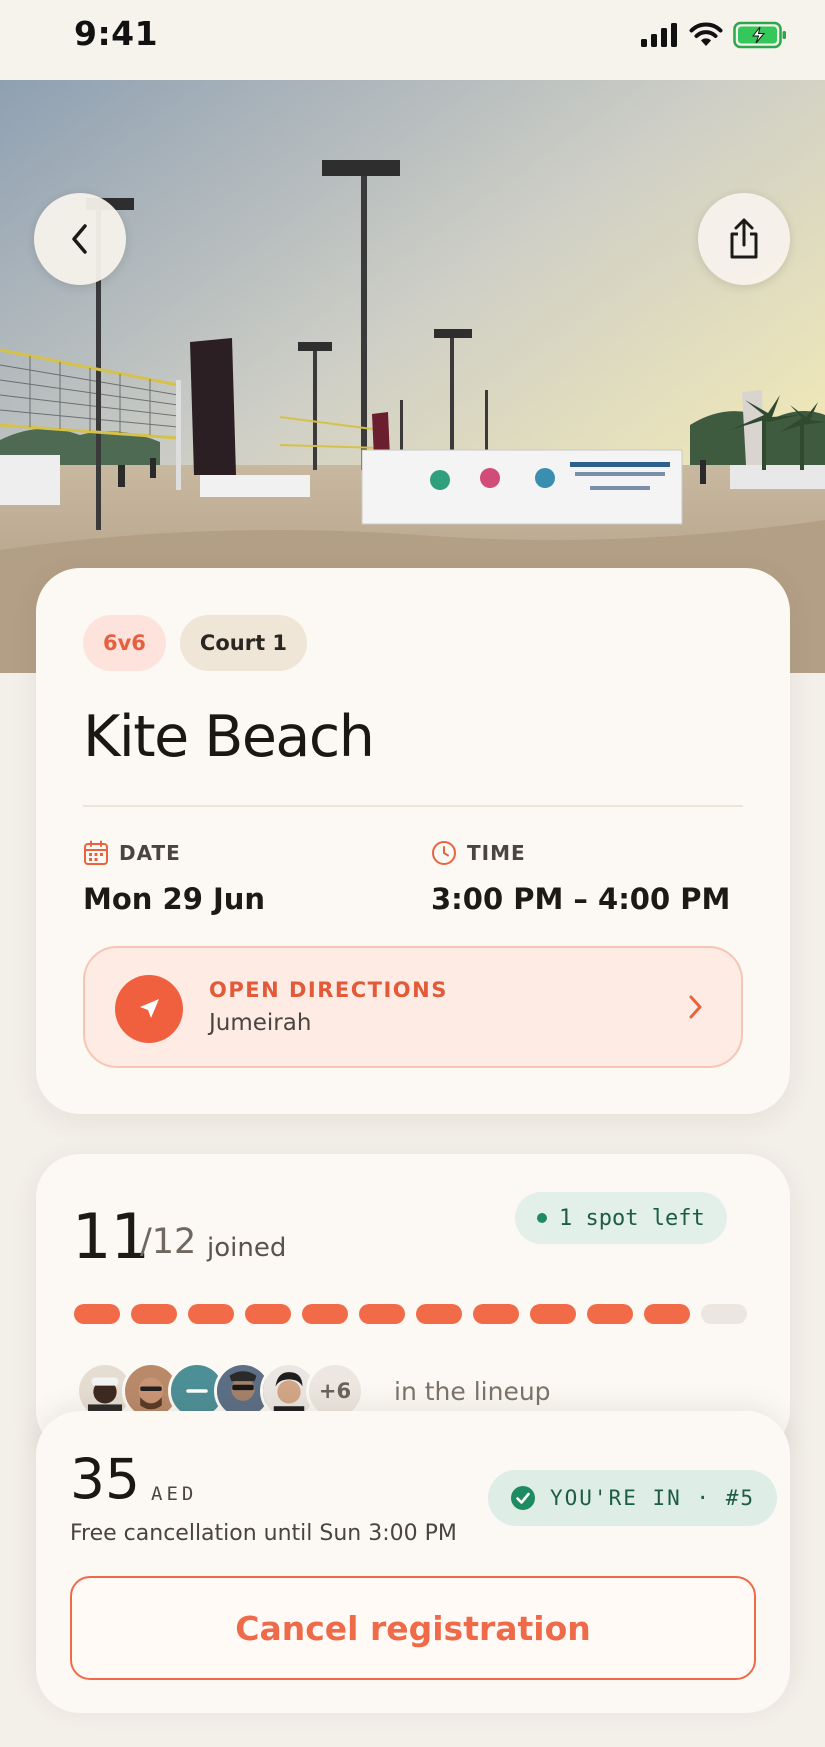 This screenshot has height=1747, width=825. I want to click on status-icons, so click(714, 35).